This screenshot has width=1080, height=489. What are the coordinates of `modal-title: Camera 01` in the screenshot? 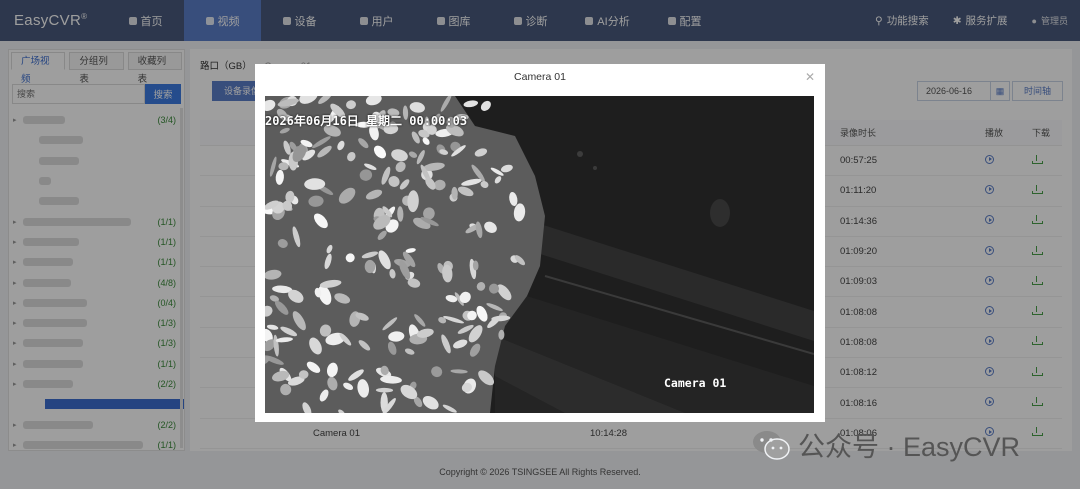 It's located at (540, 77).